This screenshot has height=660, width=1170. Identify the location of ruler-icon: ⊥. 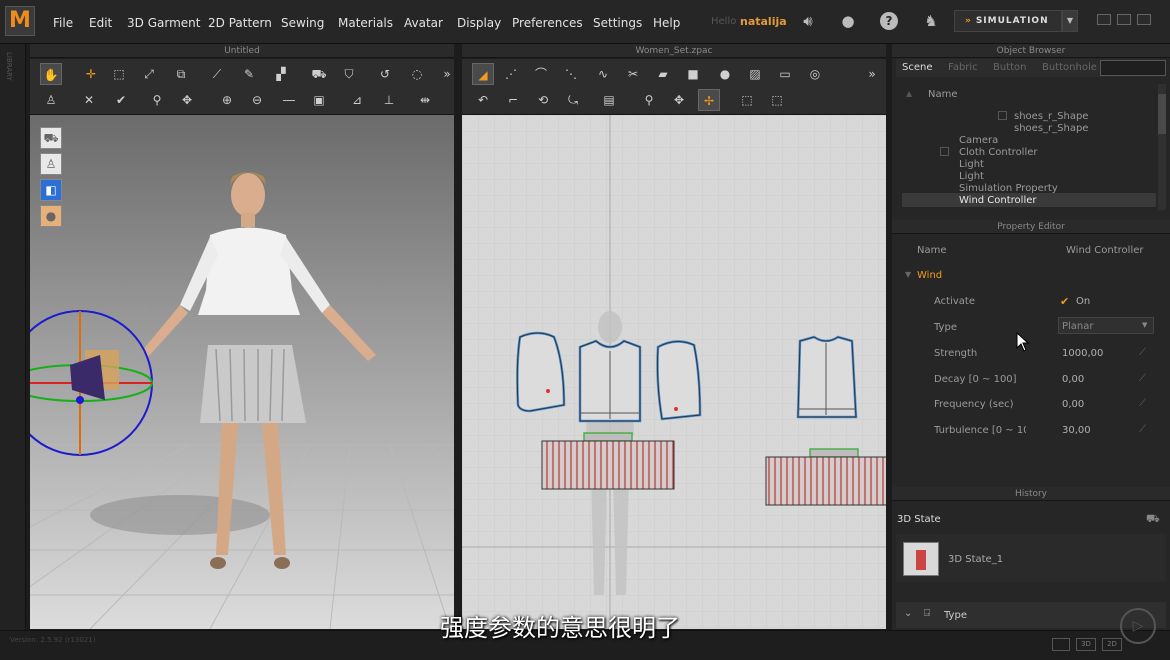
(389, 100).